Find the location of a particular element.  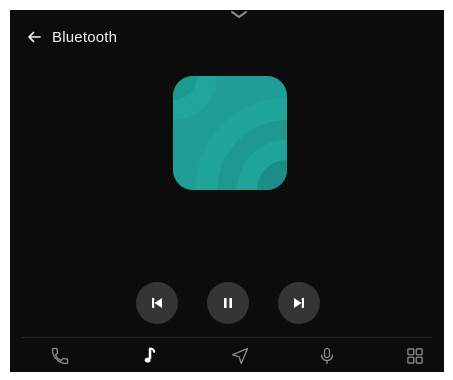

nav-item-voice-assistant is located at coordinates (327, 355).